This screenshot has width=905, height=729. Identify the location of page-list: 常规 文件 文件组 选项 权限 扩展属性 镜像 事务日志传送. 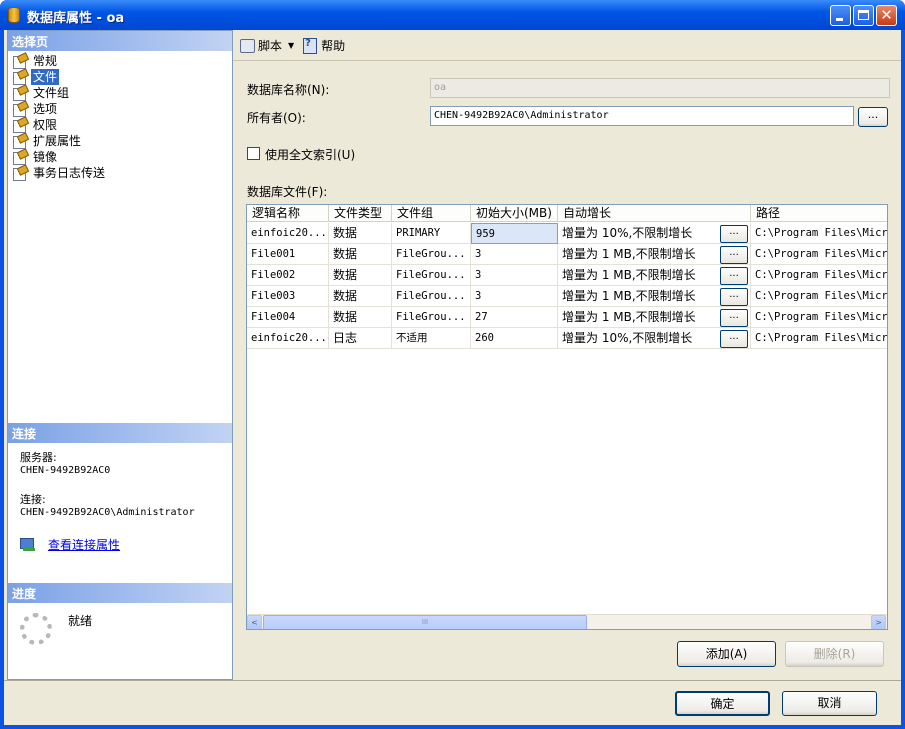
(59, 117).